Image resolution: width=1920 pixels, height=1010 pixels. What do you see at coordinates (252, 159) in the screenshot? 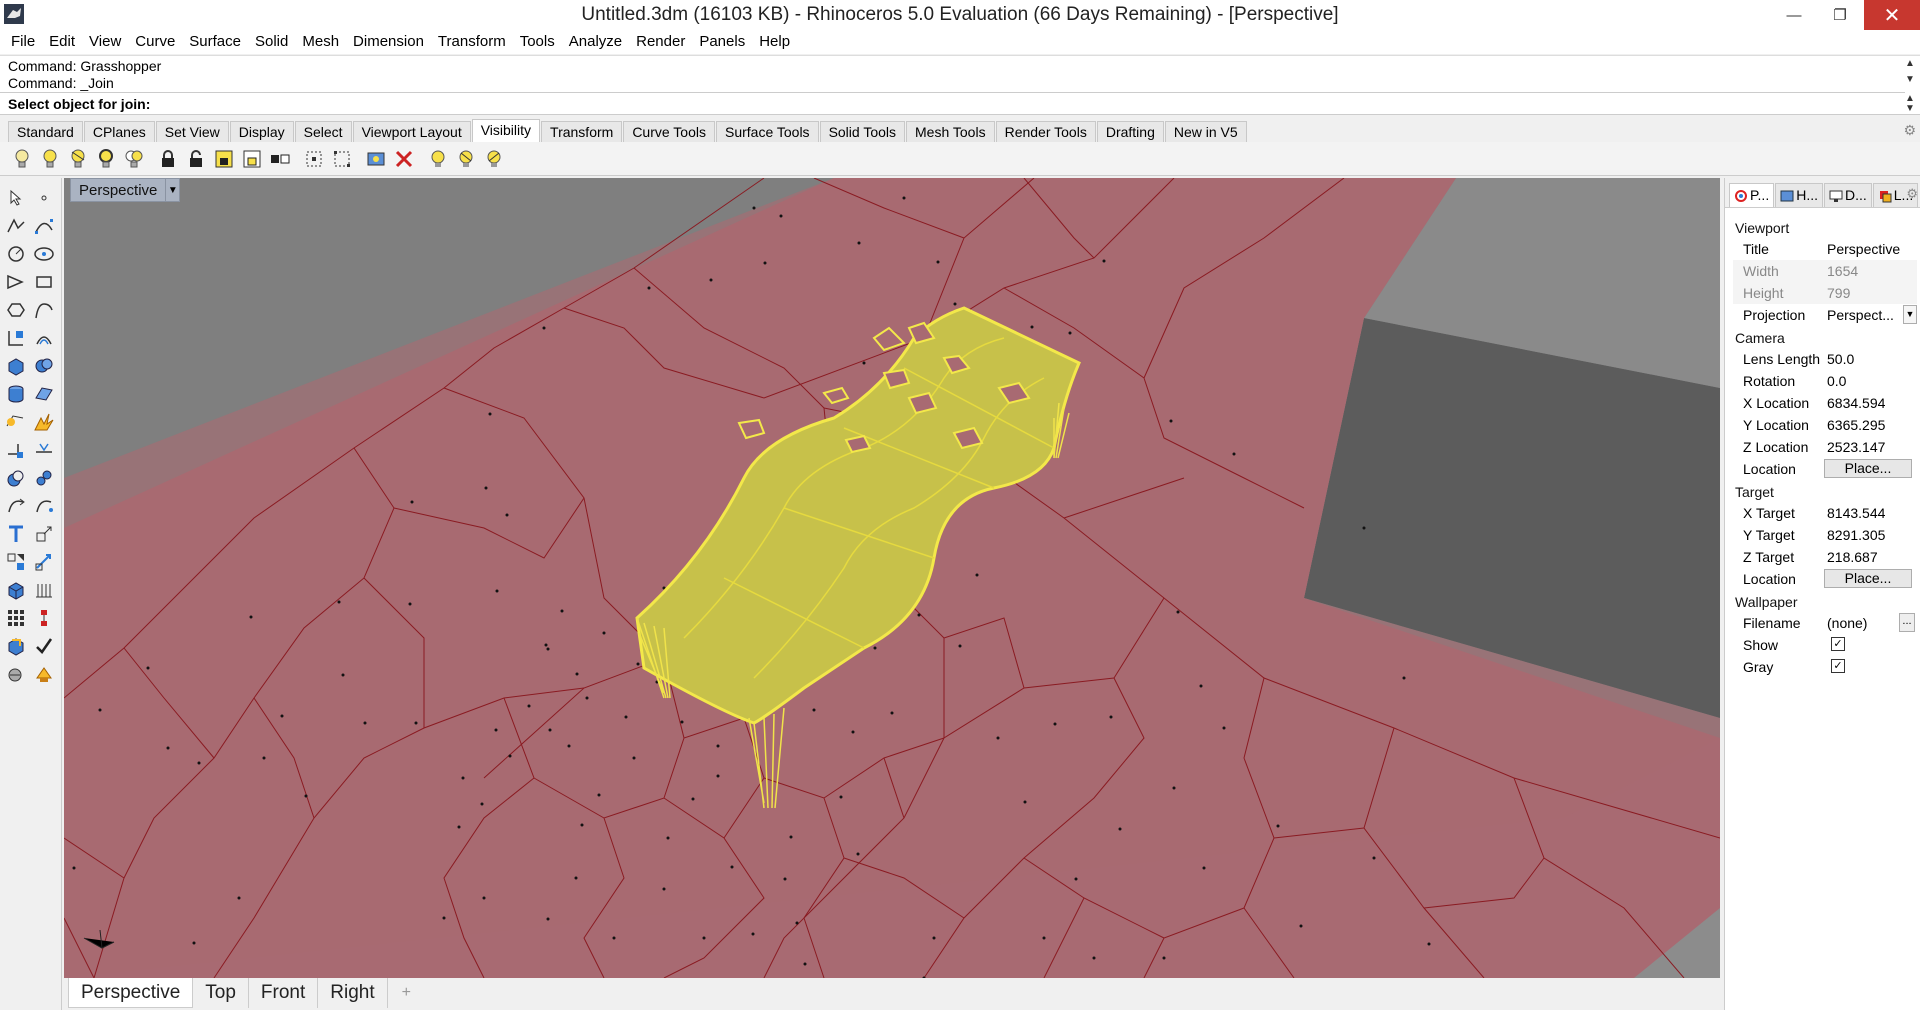
I see `unlock-selected-icon` at bounding box center [252, 159].